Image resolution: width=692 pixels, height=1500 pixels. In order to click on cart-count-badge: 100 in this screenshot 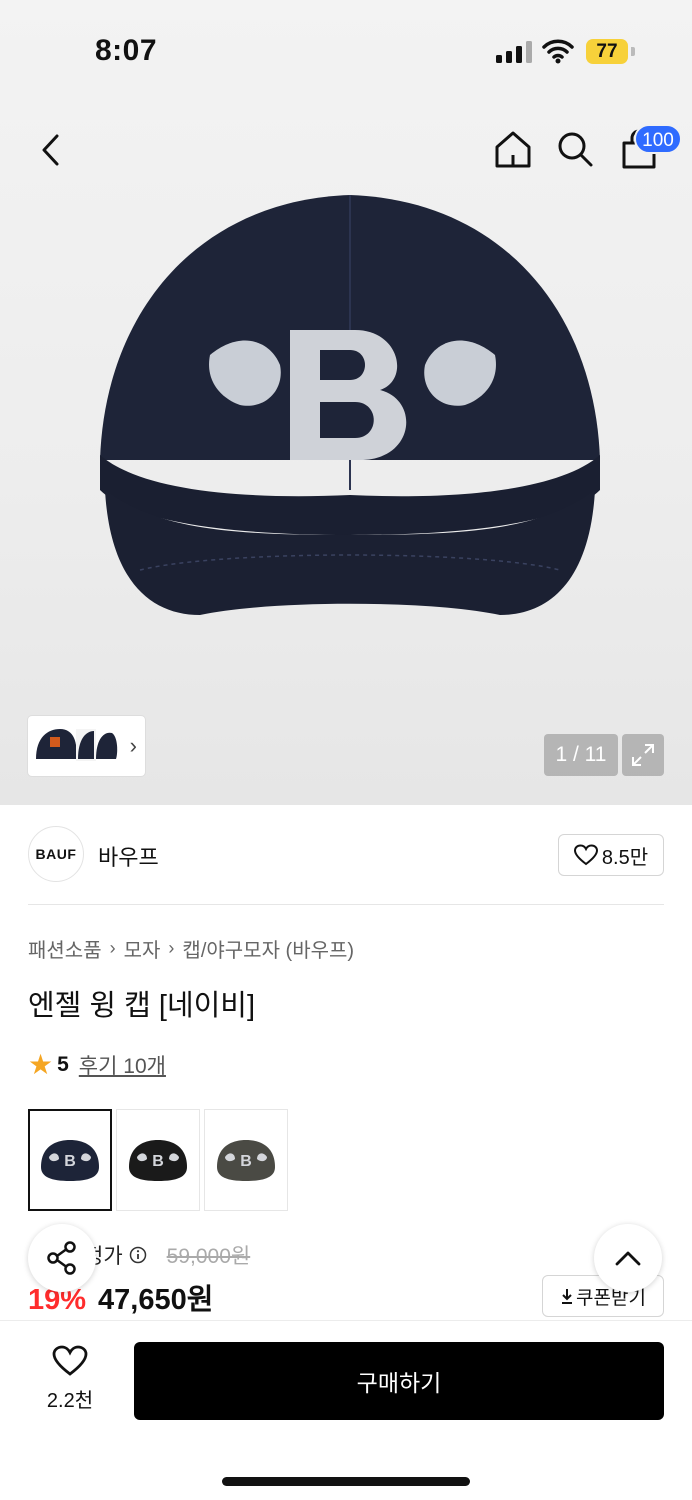, I will do `click(658, 139)`.